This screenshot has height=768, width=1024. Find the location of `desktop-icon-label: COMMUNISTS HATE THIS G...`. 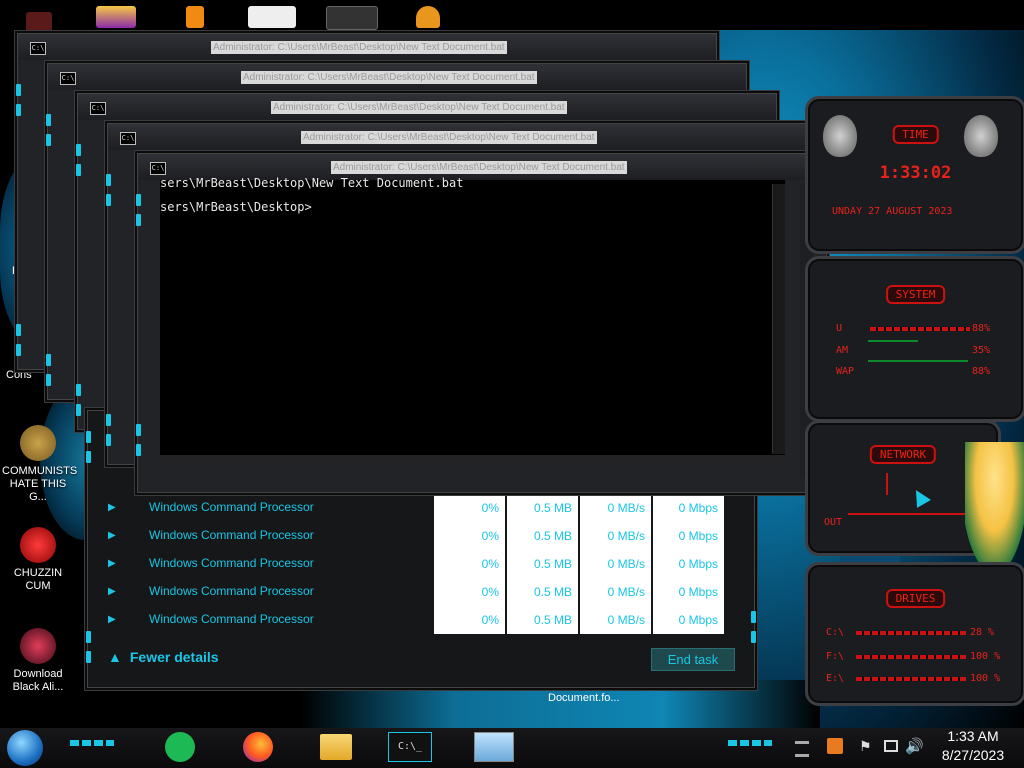

desktop-icon-label: COMMUNISTS HATE THIS G... is located at coordinates (40, 484).